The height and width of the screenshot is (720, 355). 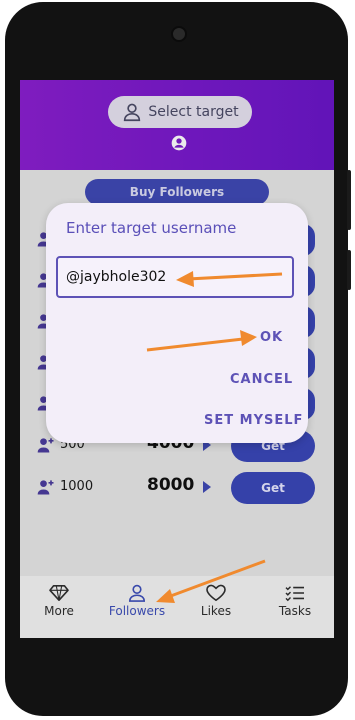 What do you see at coordinates (201, 341) in the screenshot?
I see `annotation-arrow-ok` at bounding box center [201, 341].